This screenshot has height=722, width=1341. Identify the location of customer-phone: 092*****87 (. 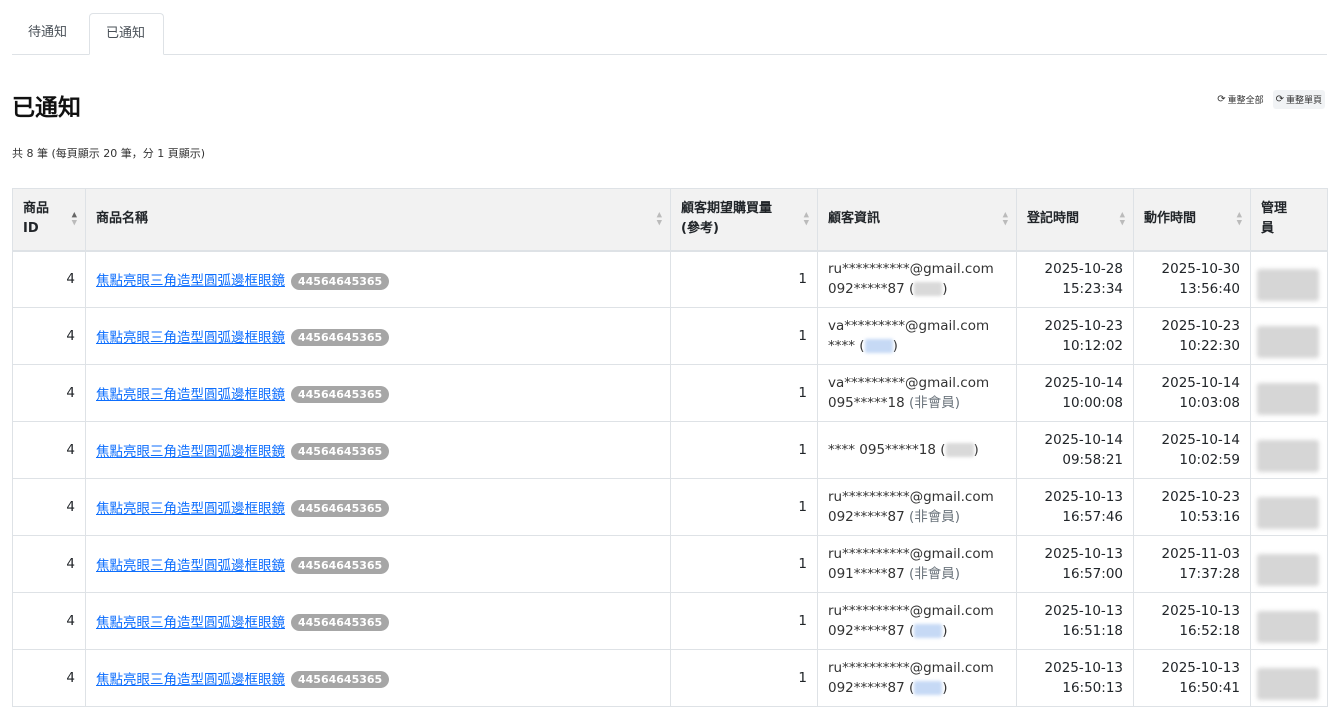
(871, 289).